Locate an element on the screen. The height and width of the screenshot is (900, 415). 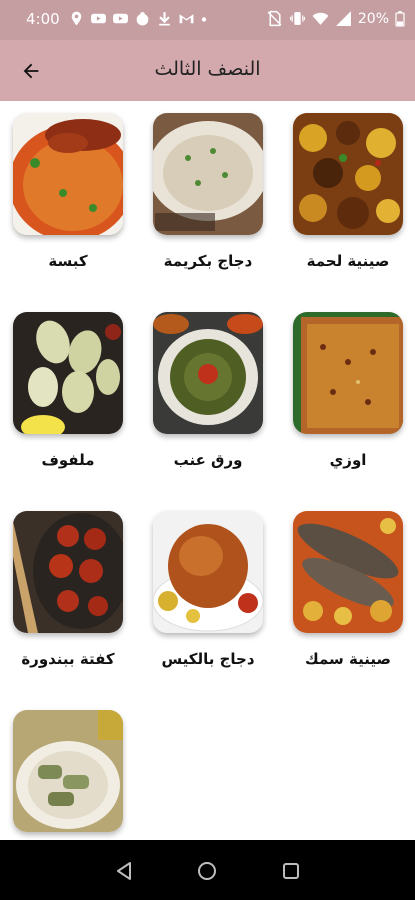
location-icon is located at coordinates (76, 18).